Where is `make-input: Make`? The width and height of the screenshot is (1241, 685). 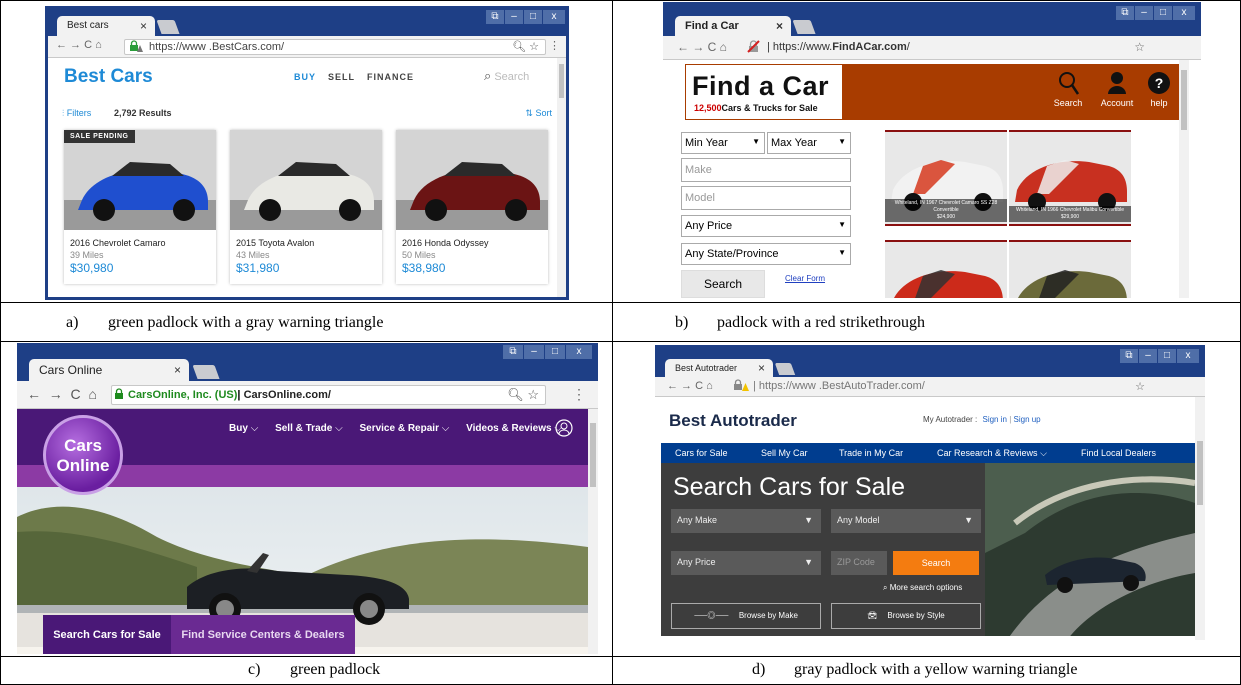
make-input: Make is located at coordinates (766, 170).